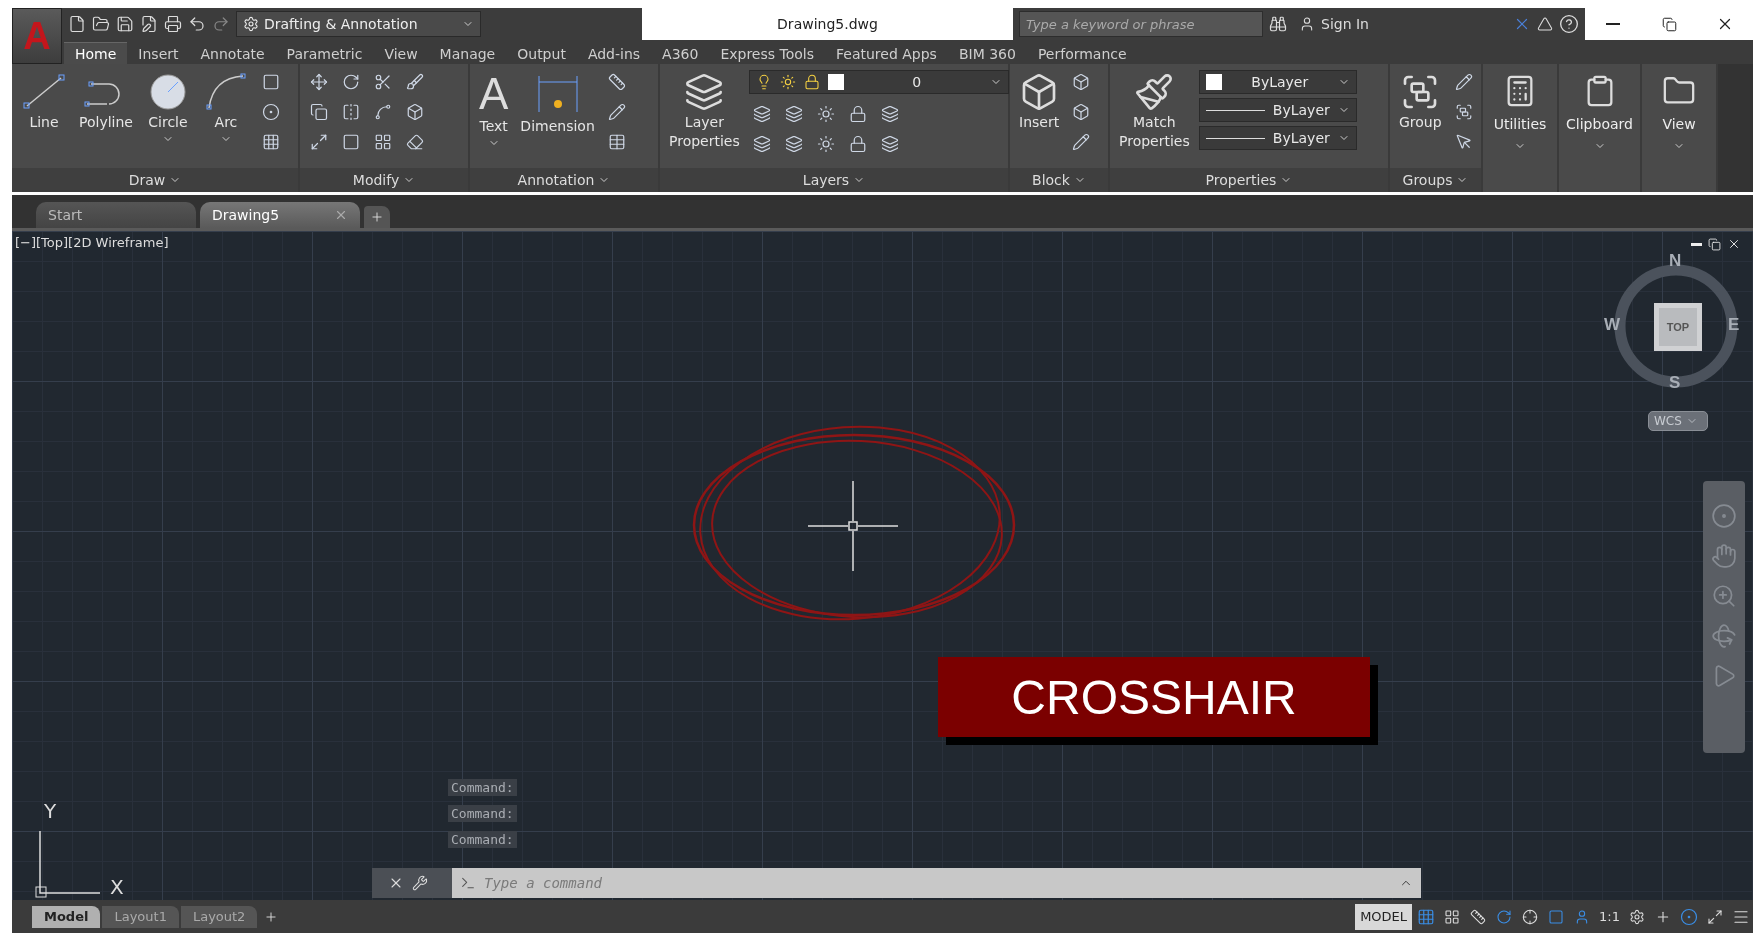 The height and width of the screenshot is (933, 1753). What do you see at coordinates (401, 53) in the screenshot?
I see `ribbon-tab: View` at bounding box center [401, 53].